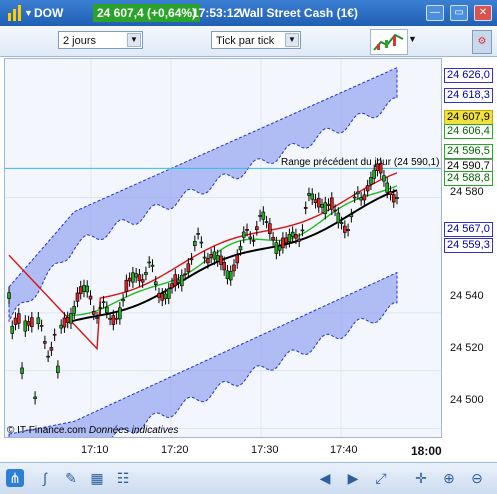 The width and height of the screenshot is (497, 494). Describe the element at coordinates (123, 478) in the screenshot. I see `table-icon: ☷` at that location.